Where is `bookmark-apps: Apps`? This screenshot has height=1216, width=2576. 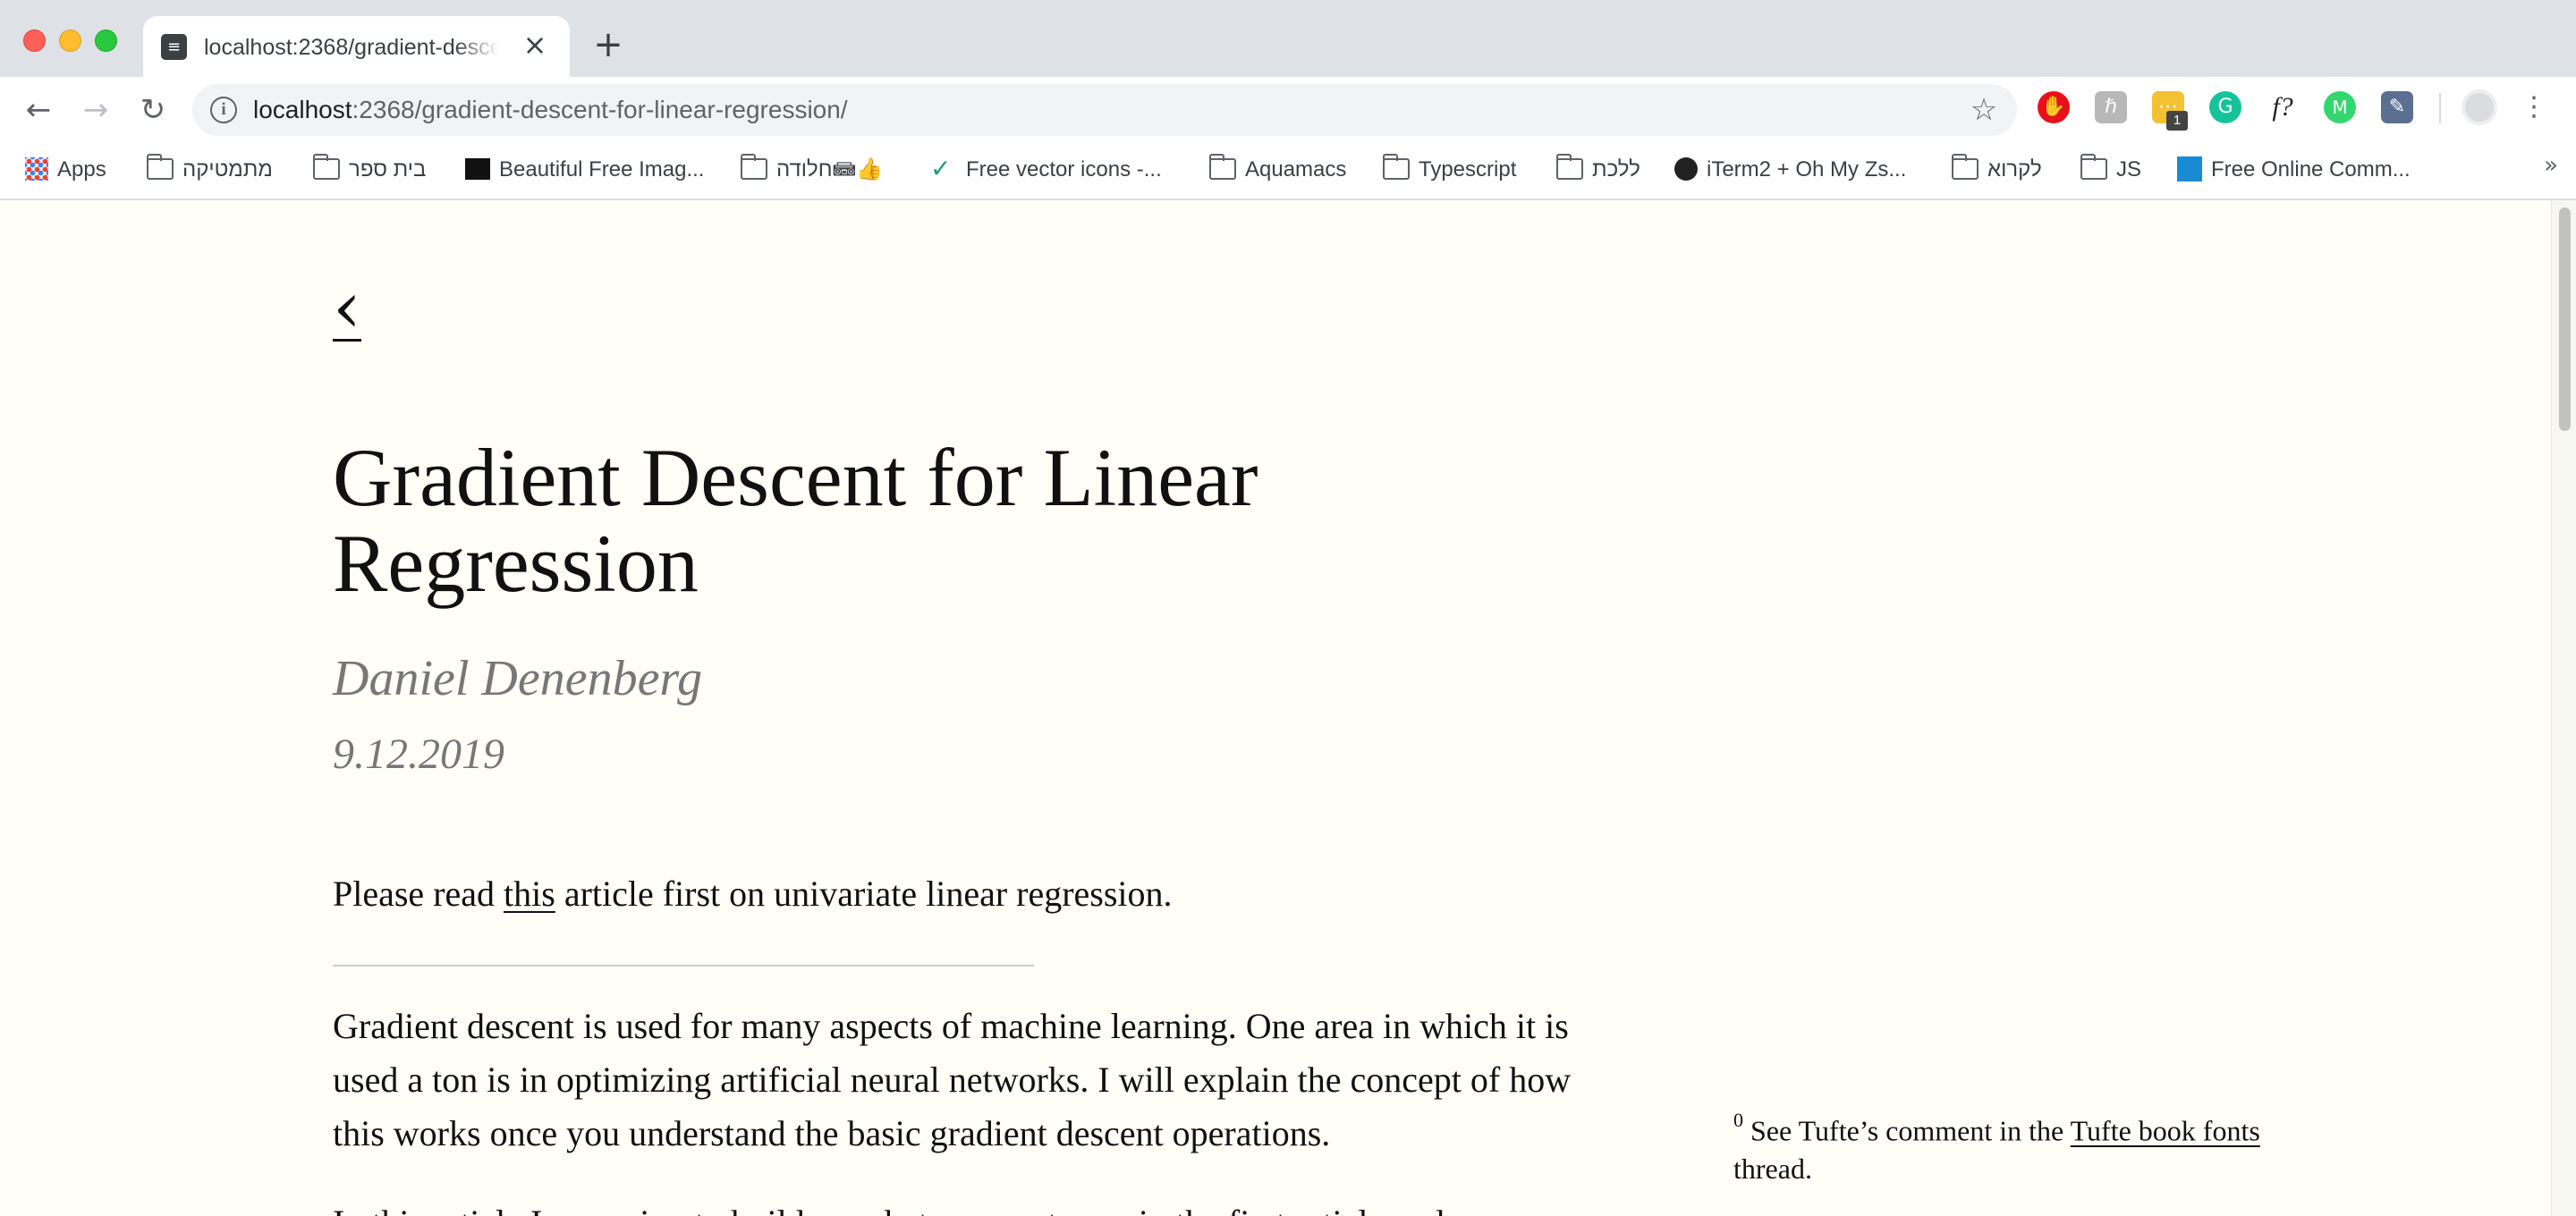
bookmark-apps: Apps is located at coordinates (65, 170).